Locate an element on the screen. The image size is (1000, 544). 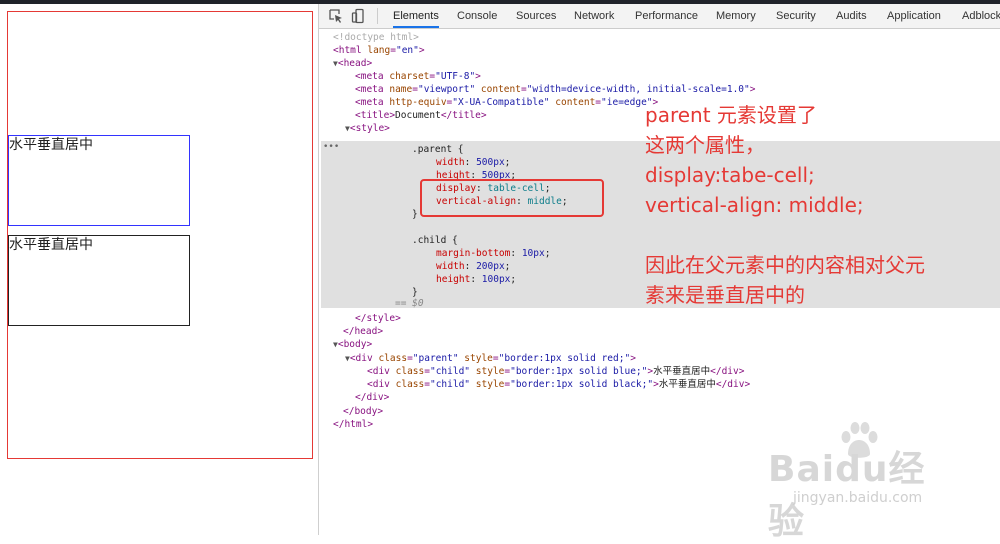
dom-line: ▼<head> is located at coordinates (659, 63).